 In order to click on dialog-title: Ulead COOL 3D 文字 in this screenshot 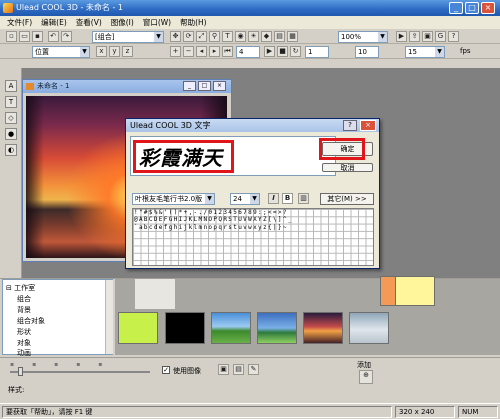, I will do `click(170, 125)`.